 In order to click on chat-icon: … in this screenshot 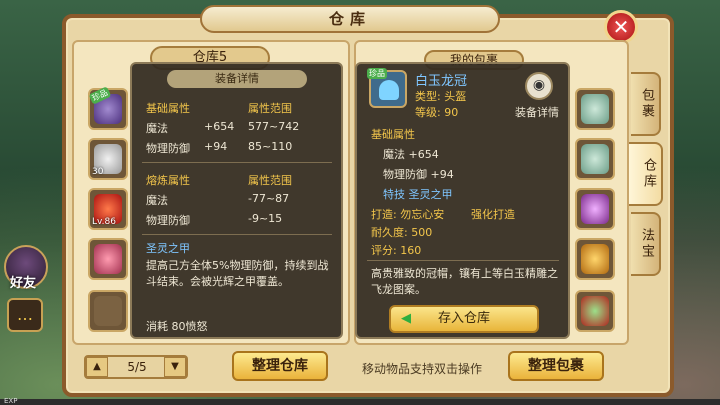, I will do `click(25, 315)`.